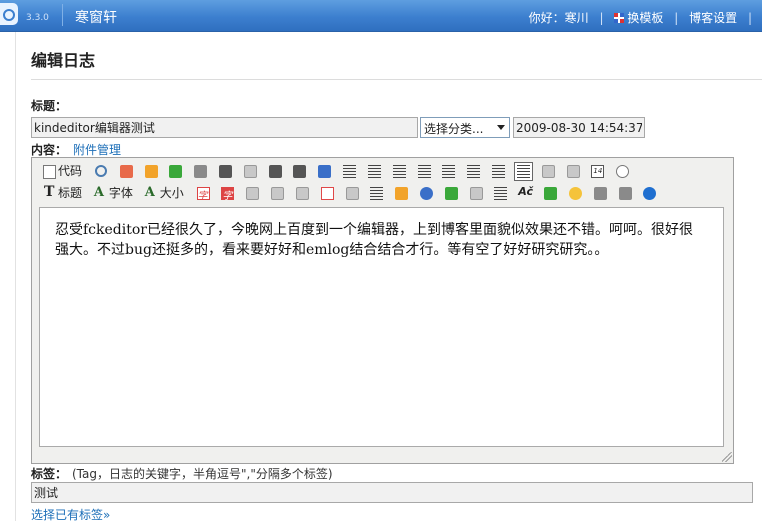 The height and width of the screenshot is (523, 762). I want to click on attachment-manager-link: 附件管理, so click(97, 149).